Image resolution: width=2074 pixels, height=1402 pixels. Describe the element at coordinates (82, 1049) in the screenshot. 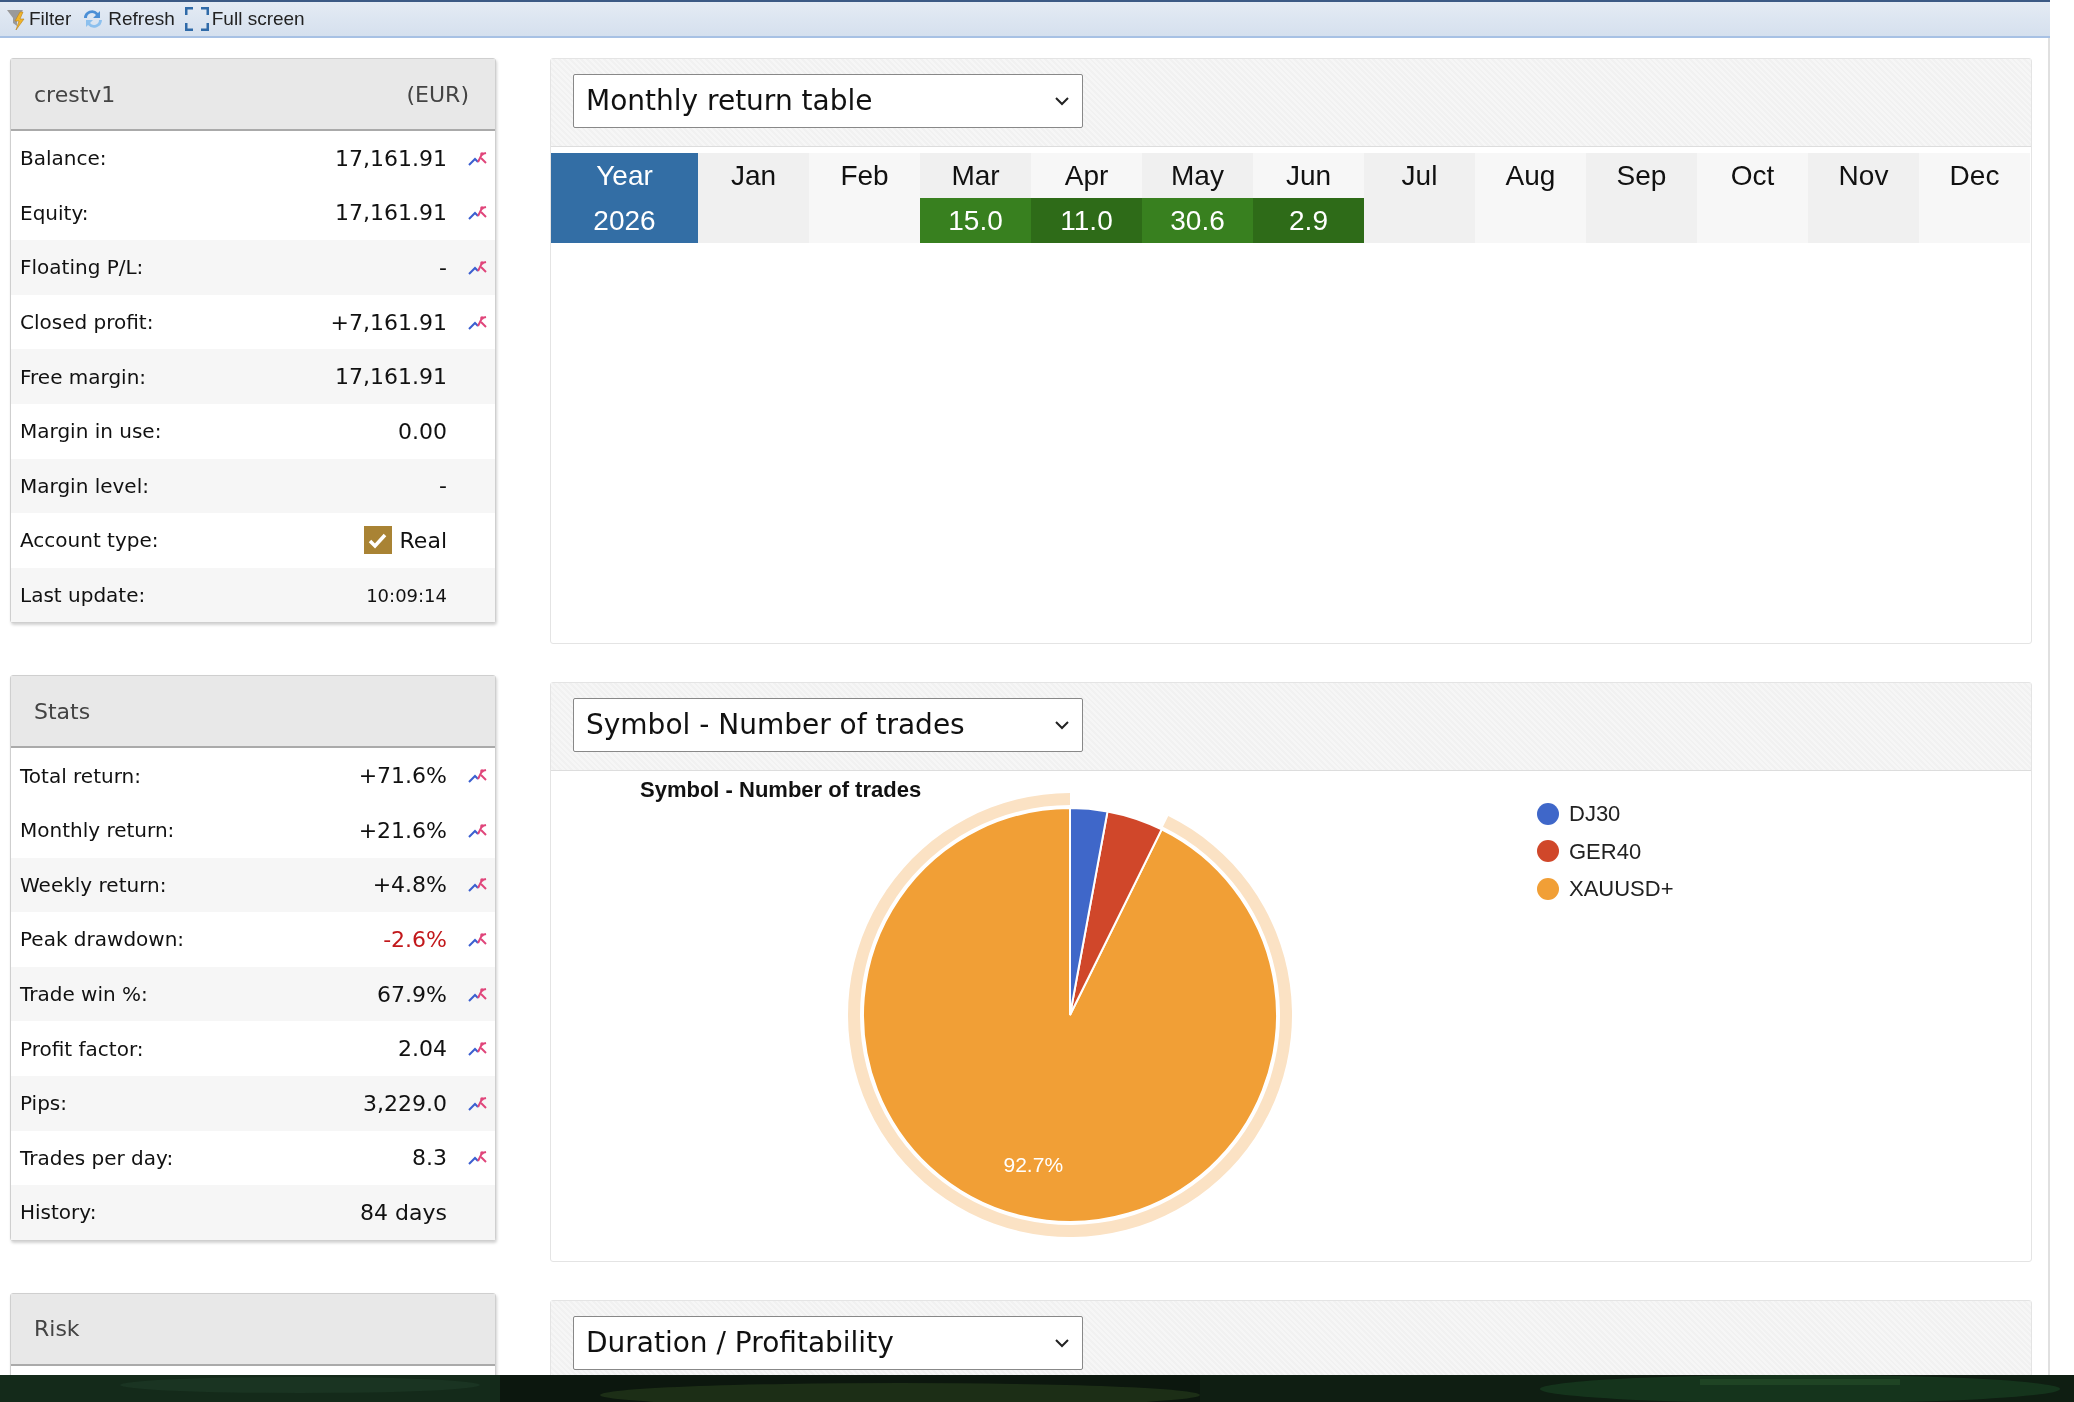

I see `row-label: Profit factor:` at that location.